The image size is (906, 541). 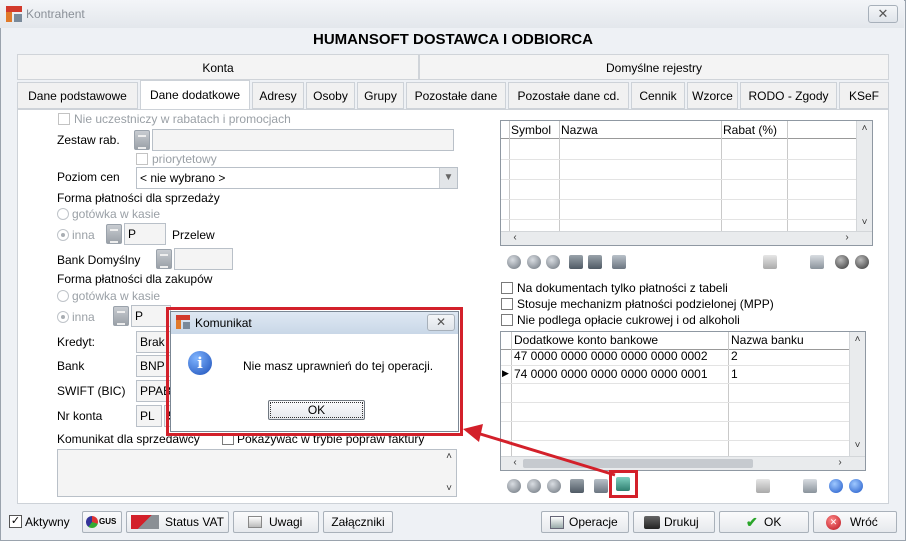 What do you see at coordinates (611, 374) in the screenshot?
I see `account-row-2-number: 74 0000 0000 0000 0000 0000 0001` at bounding box center [611, 374].